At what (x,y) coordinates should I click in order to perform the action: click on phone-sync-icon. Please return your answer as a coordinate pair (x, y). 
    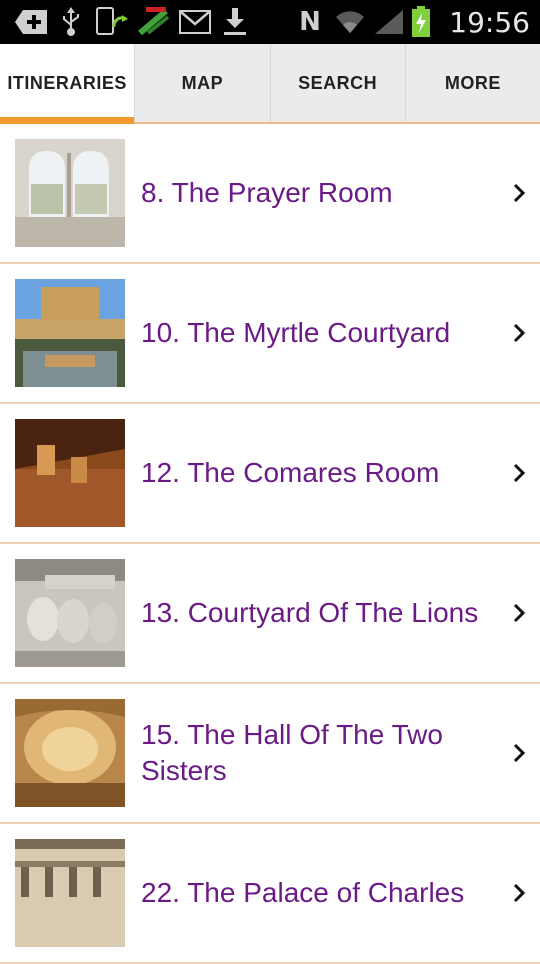
    Looking at the image, I should click on (113, 21).